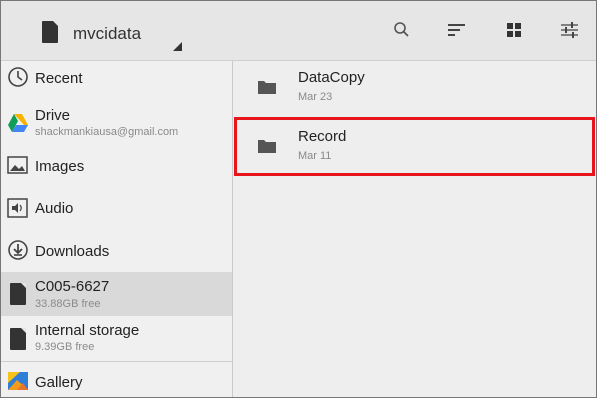 The width and height of the screenshot is (597, 398). What do you see at coordinates (18, 77) in the screenshot?
I see `clock-icon` at bounding box center [18, 77].